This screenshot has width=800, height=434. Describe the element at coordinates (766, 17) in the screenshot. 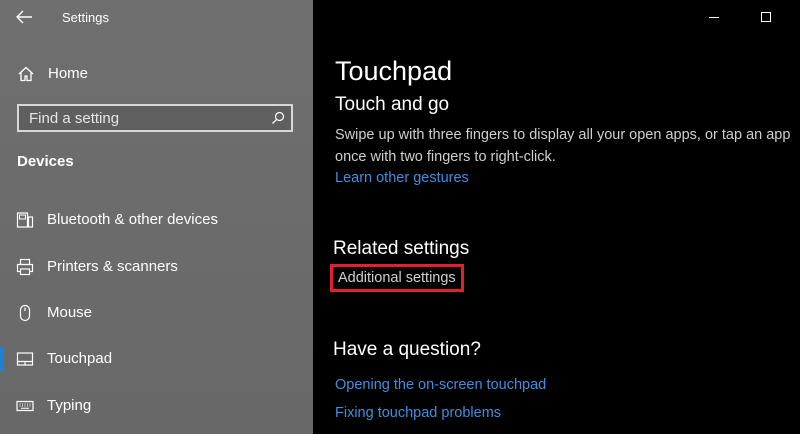

I see `maximize-icon` at that location.